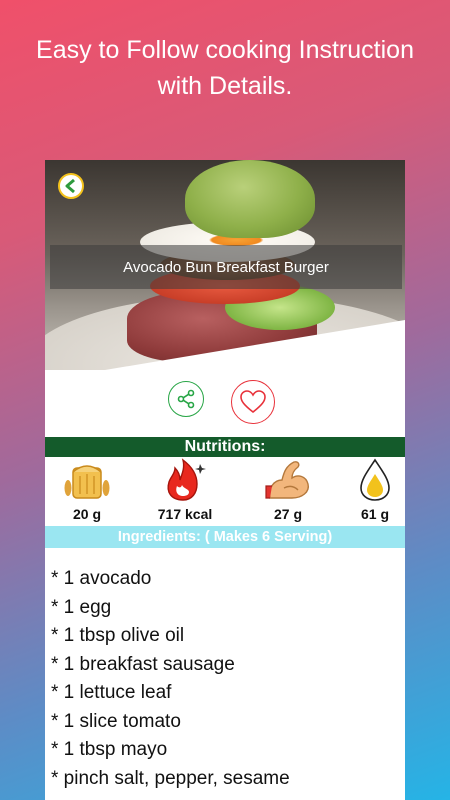 The height and width of the screenshot is (800, 450). What do you see at coordinates (116, 721) in the screenshot?
I see `ingredient-item: * 1 slice tomato` at bounding box center [116, 721].